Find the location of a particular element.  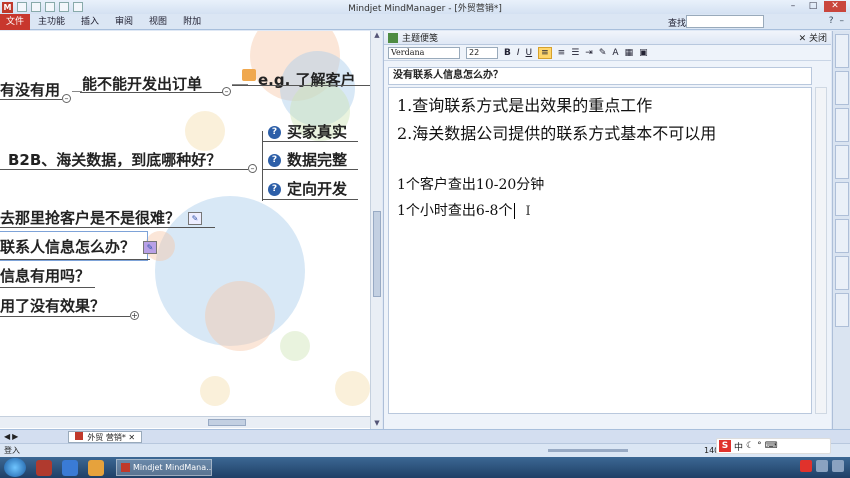

indent-icon: ⇥ is located at coordinates (589, 53).